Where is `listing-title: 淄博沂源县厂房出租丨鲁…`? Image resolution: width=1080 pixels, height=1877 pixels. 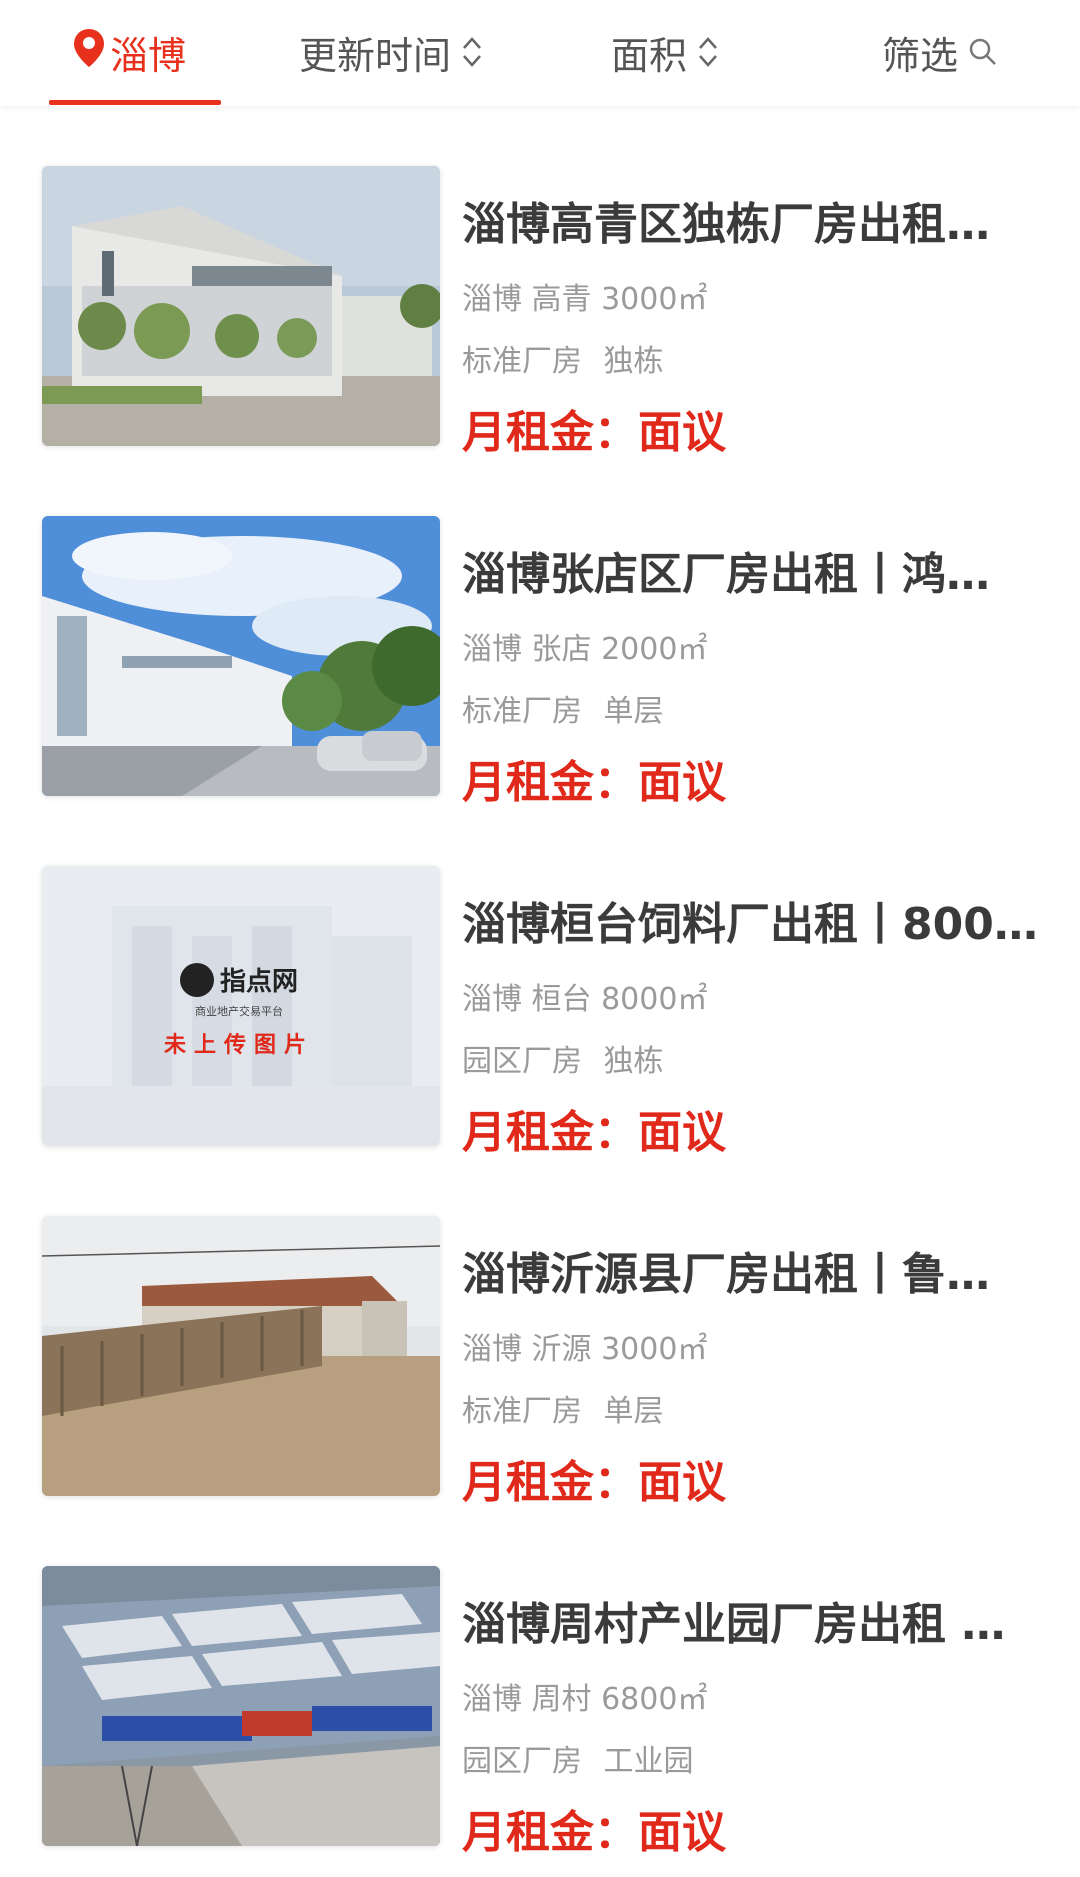 listing-title: 淄博沂源县厂房出租丨鲁… is located at coordinates (757, 1270).